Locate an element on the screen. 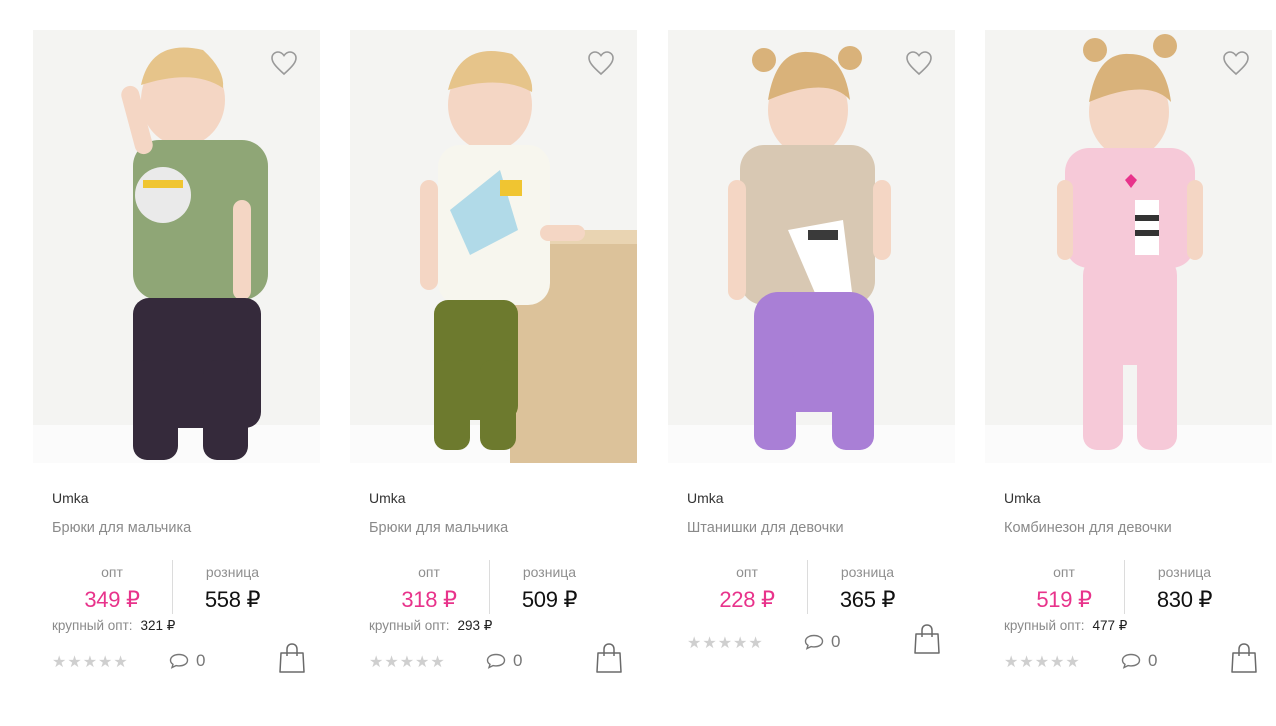  wholesale-value: 228 ₽ is located at coordinates (747, 599).